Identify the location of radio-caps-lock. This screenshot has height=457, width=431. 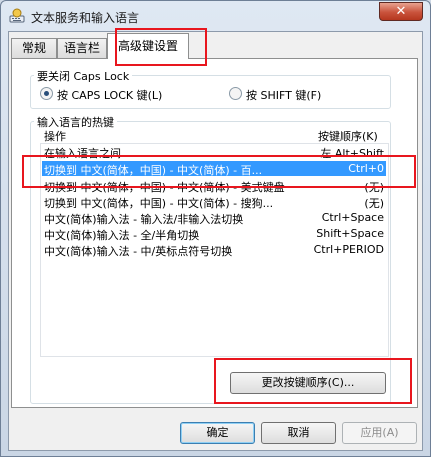
(46, 93).